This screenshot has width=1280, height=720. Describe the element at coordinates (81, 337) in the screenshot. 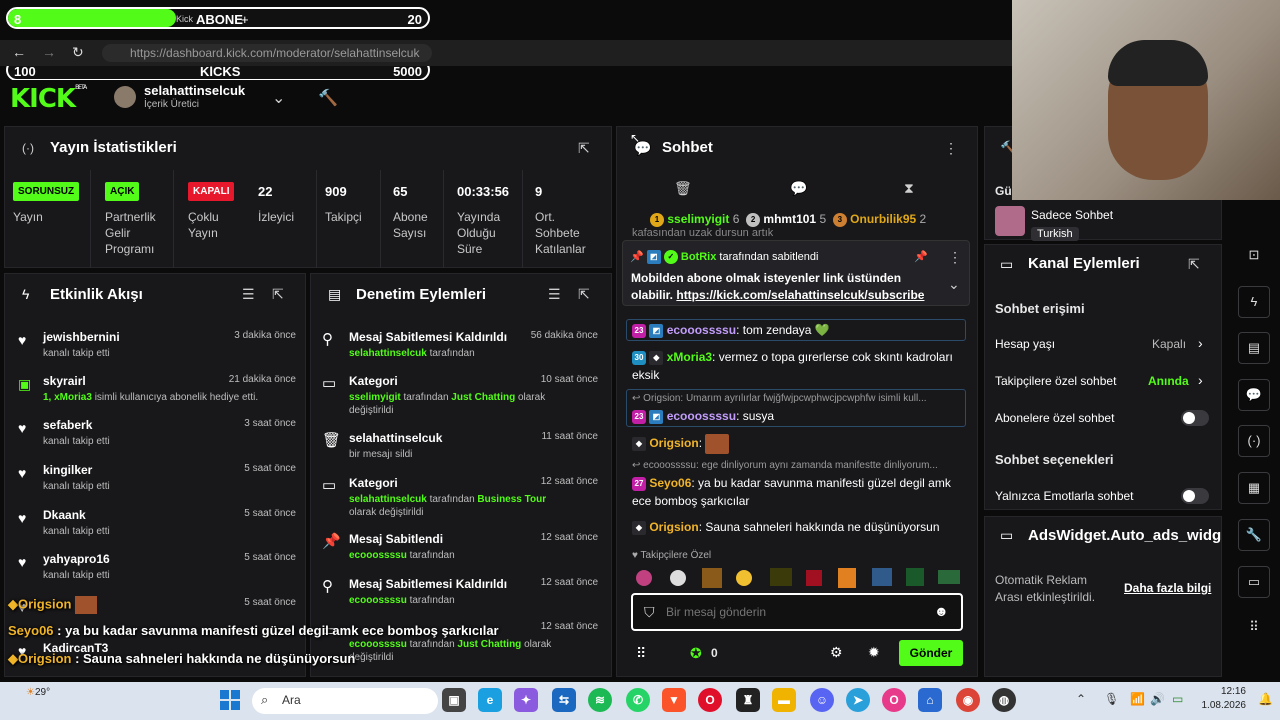

I see `activity-user: jewishbernini` at that location.